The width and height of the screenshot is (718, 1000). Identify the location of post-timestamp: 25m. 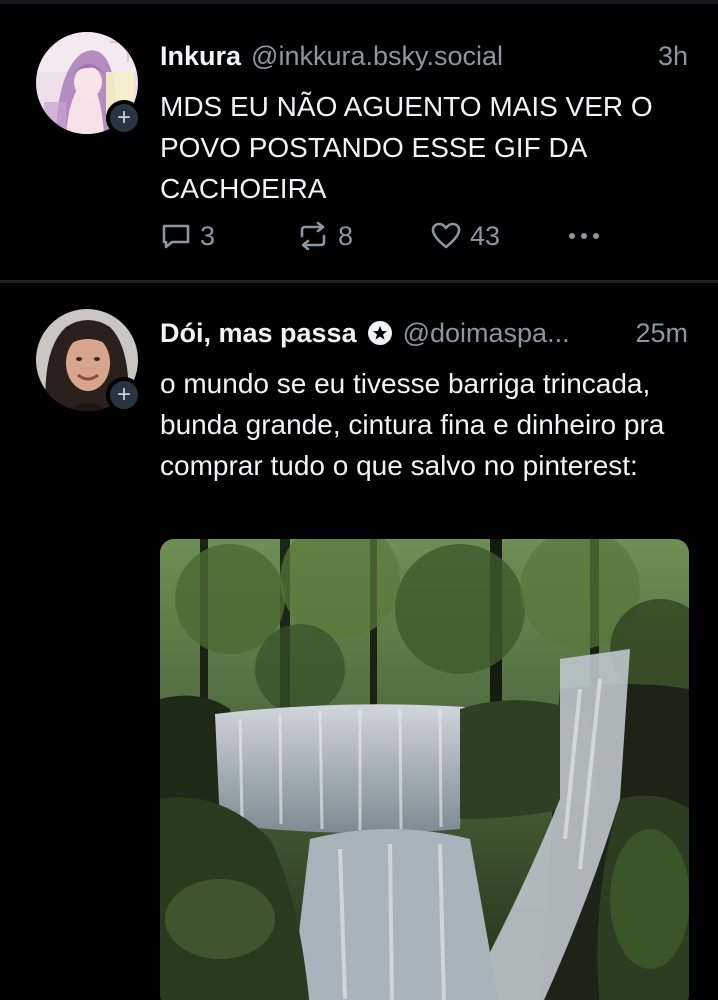
(654, 333).